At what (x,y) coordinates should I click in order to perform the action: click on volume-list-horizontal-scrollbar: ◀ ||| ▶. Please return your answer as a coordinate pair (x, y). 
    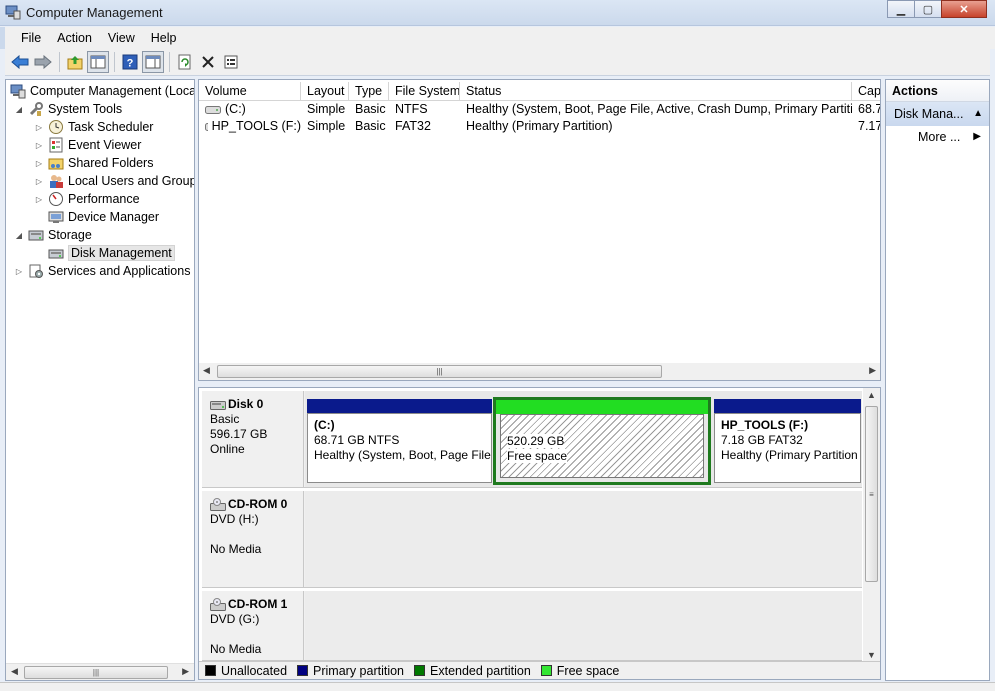
    Looking at the image, I should click on (539, 371).